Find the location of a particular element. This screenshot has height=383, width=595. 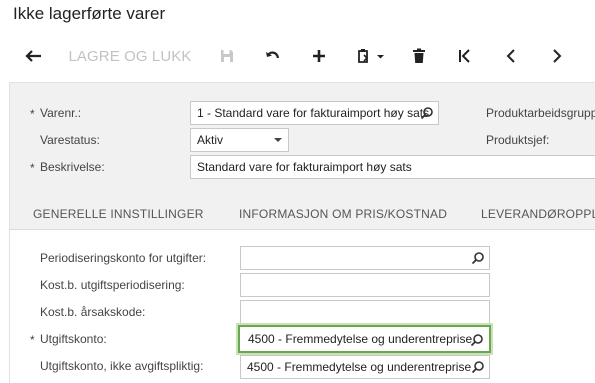

kostb-arsakskode-field is located at coordinates (365, 312).